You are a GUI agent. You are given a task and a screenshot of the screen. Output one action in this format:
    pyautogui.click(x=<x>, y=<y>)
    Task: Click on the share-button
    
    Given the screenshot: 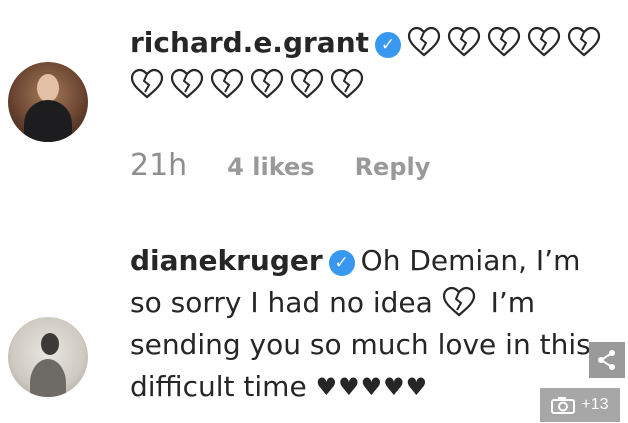 What is the action you would take?
    pyautogui.click(x=607, y=360)
    